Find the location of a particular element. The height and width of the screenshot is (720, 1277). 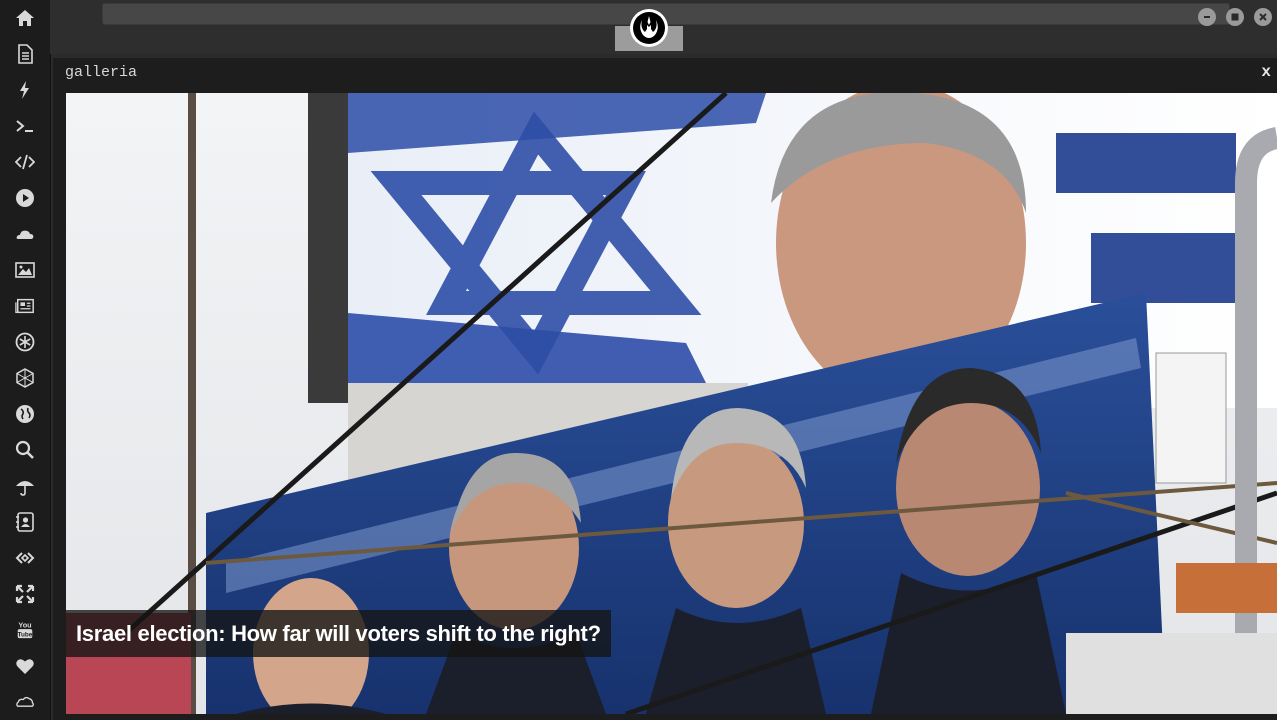

sidebar: You Tube is located at coordinates (25, 360).